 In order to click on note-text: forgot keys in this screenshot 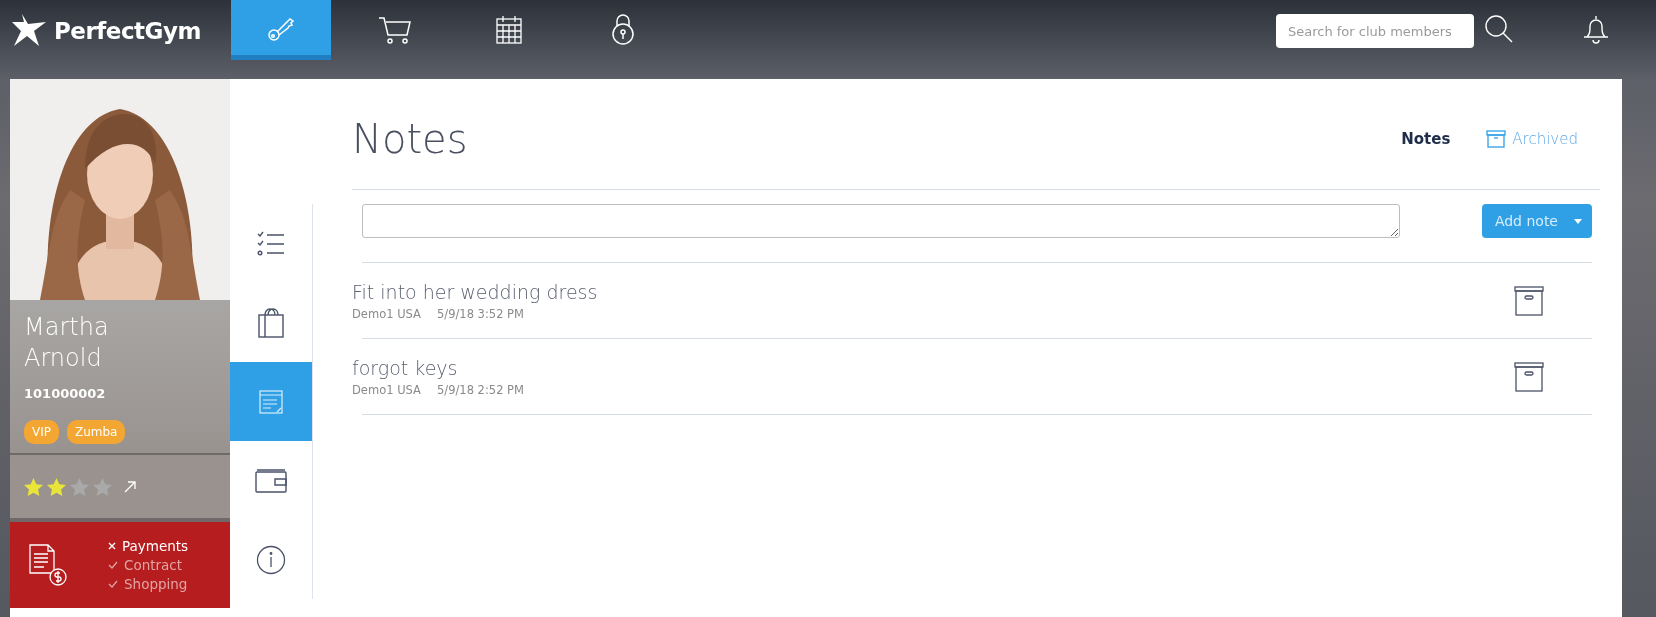, I will do `click(405, 368)`.